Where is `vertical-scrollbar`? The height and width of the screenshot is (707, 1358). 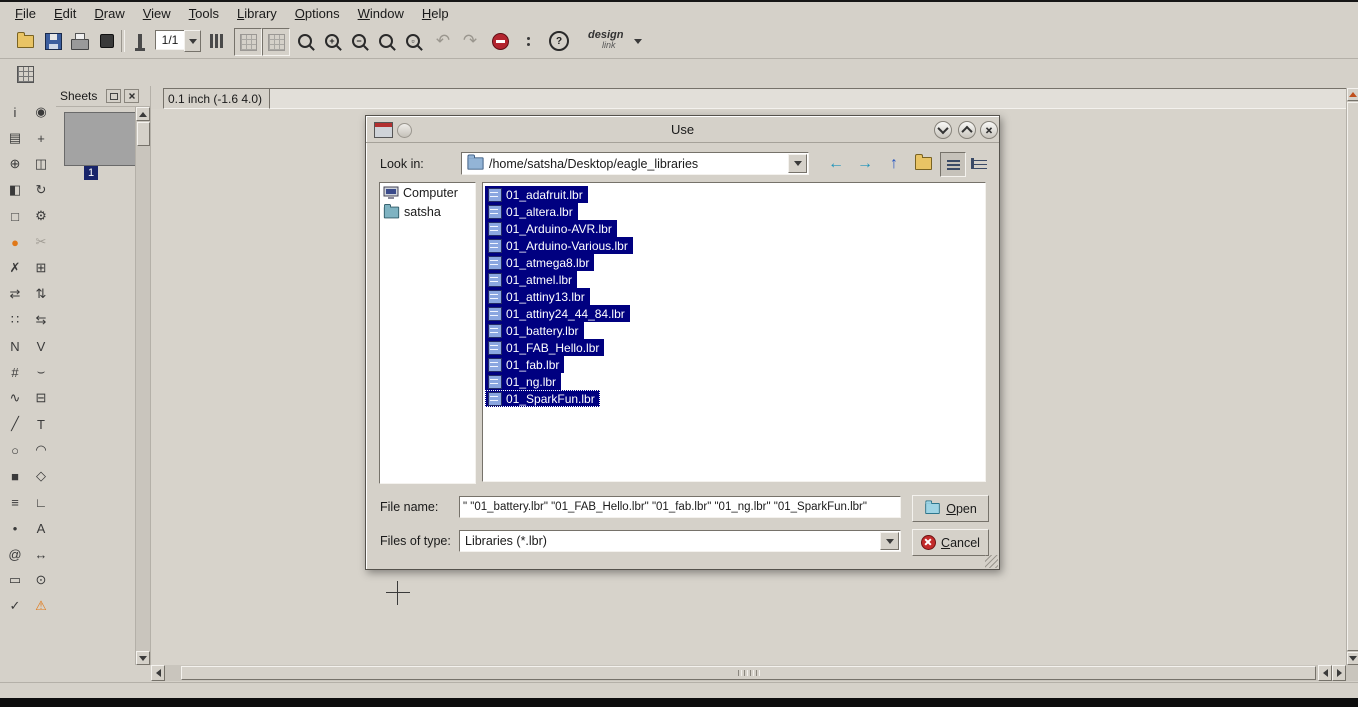 vertical-scrollbar is located at coordinates (1352, 376).